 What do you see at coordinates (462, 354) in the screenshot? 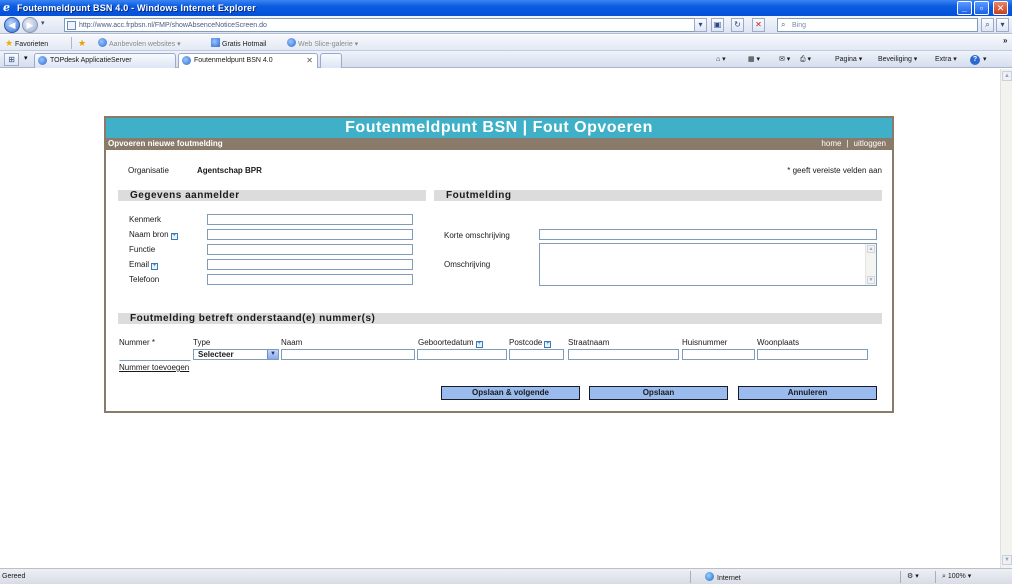
I see `geboortedatum-input` at bounding box center [462, 354].